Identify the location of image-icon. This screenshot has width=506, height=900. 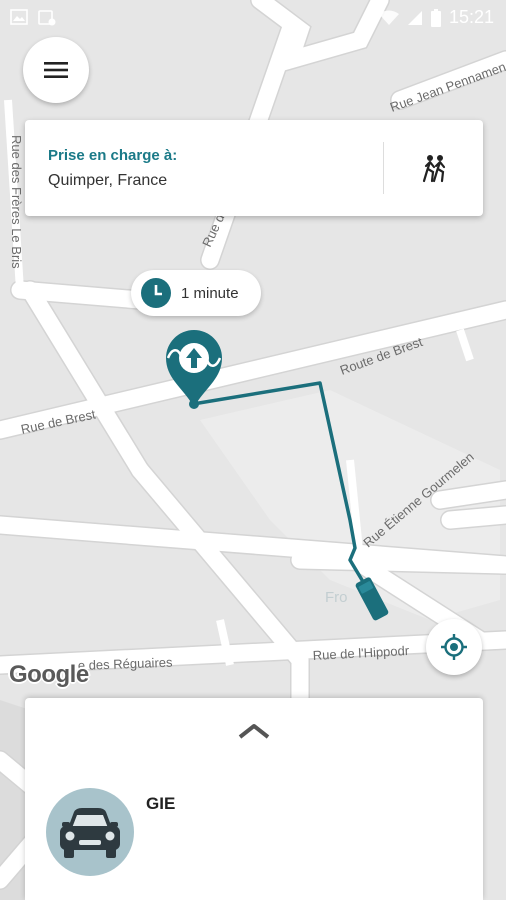
(19, 17).